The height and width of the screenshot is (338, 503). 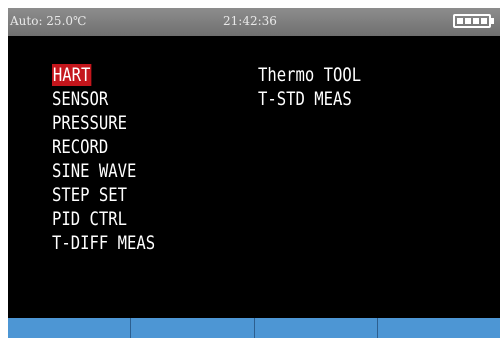 I want to click on battery-icon, so click(x=472, y=21).